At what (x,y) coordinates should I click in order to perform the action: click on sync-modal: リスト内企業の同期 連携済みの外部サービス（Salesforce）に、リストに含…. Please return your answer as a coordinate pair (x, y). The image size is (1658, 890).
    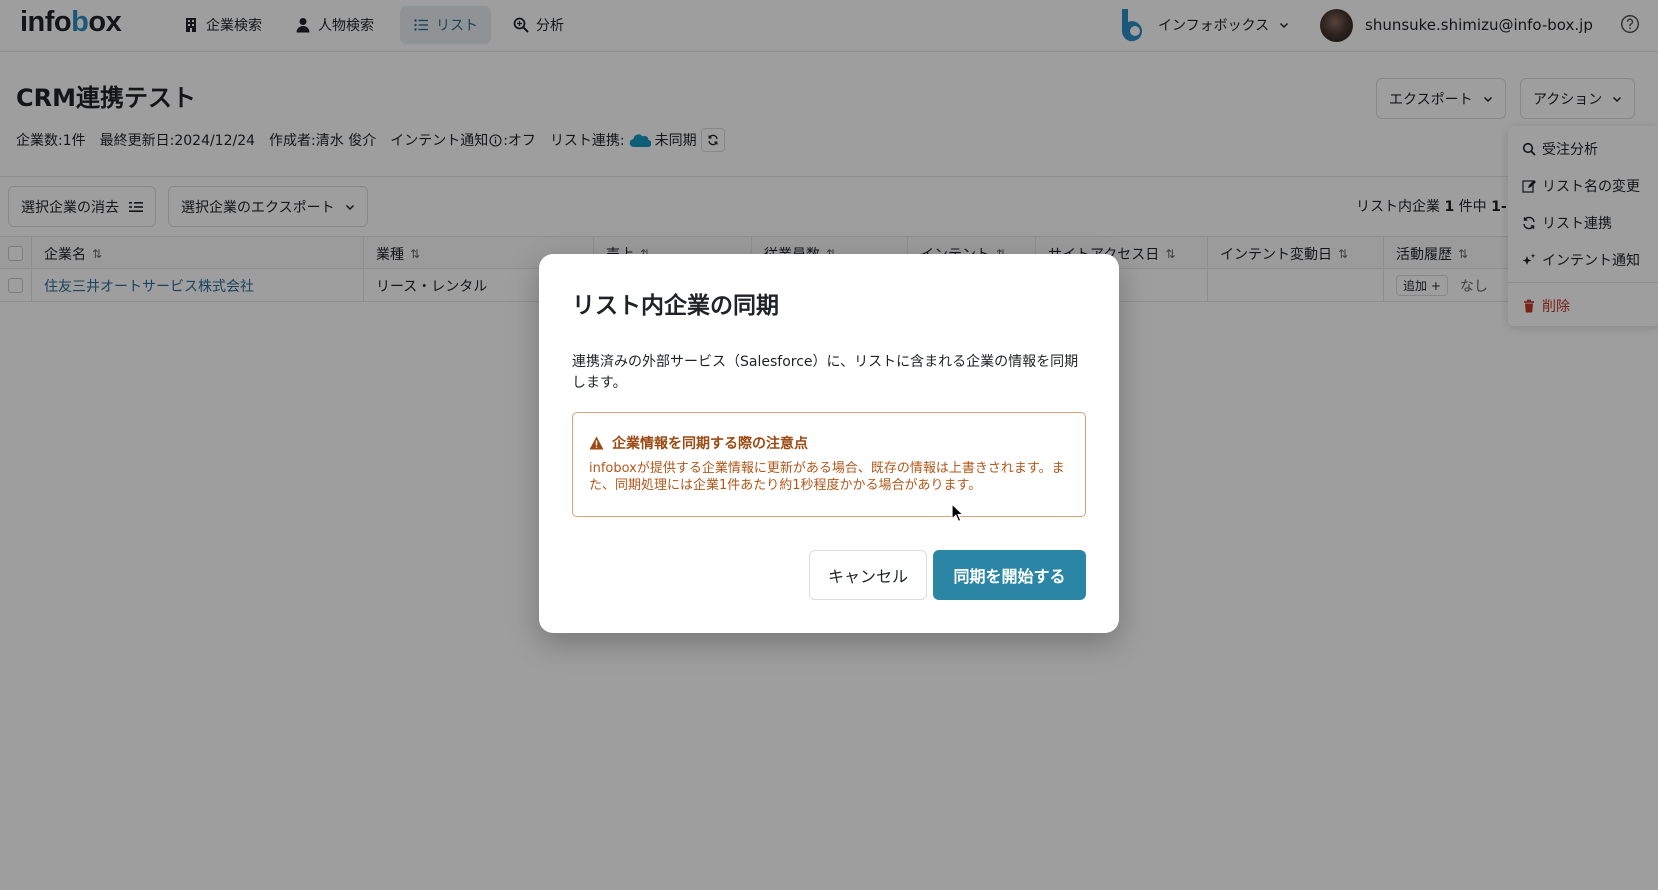
    Looking at the image, I should click on (829, 443).